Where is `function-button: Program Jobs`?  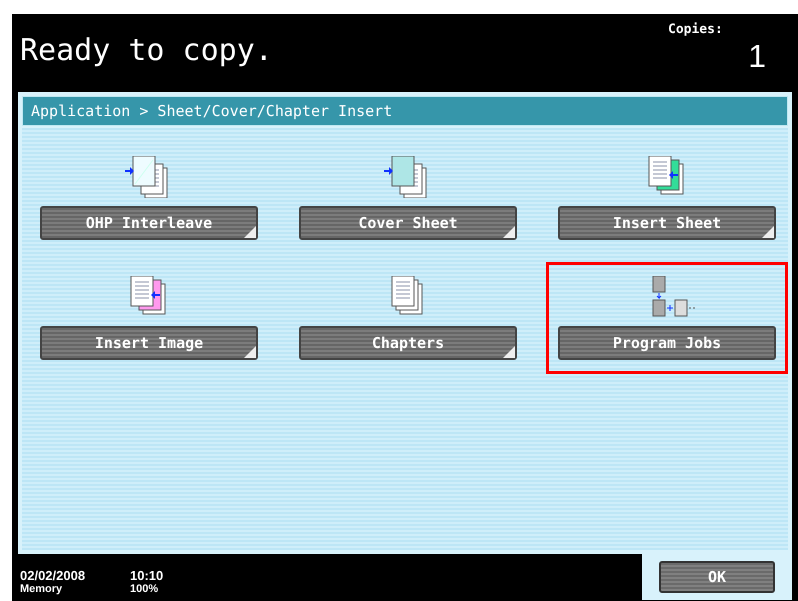 function-button: Program Jobs is located at coordinates (667, 343).